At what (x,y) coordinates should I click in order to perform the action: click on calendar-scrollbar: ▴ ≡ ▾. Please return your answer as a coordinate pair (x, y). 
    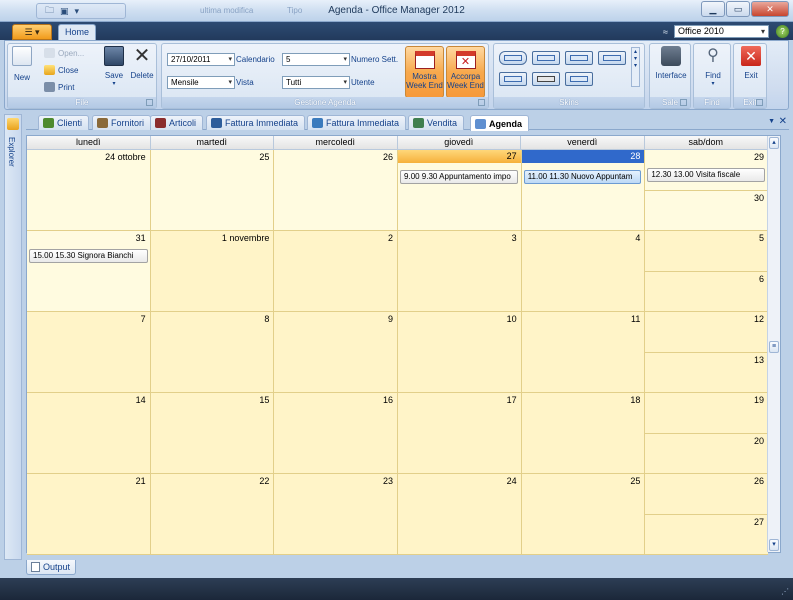
    Looking at the image, I should click on (773, 344).